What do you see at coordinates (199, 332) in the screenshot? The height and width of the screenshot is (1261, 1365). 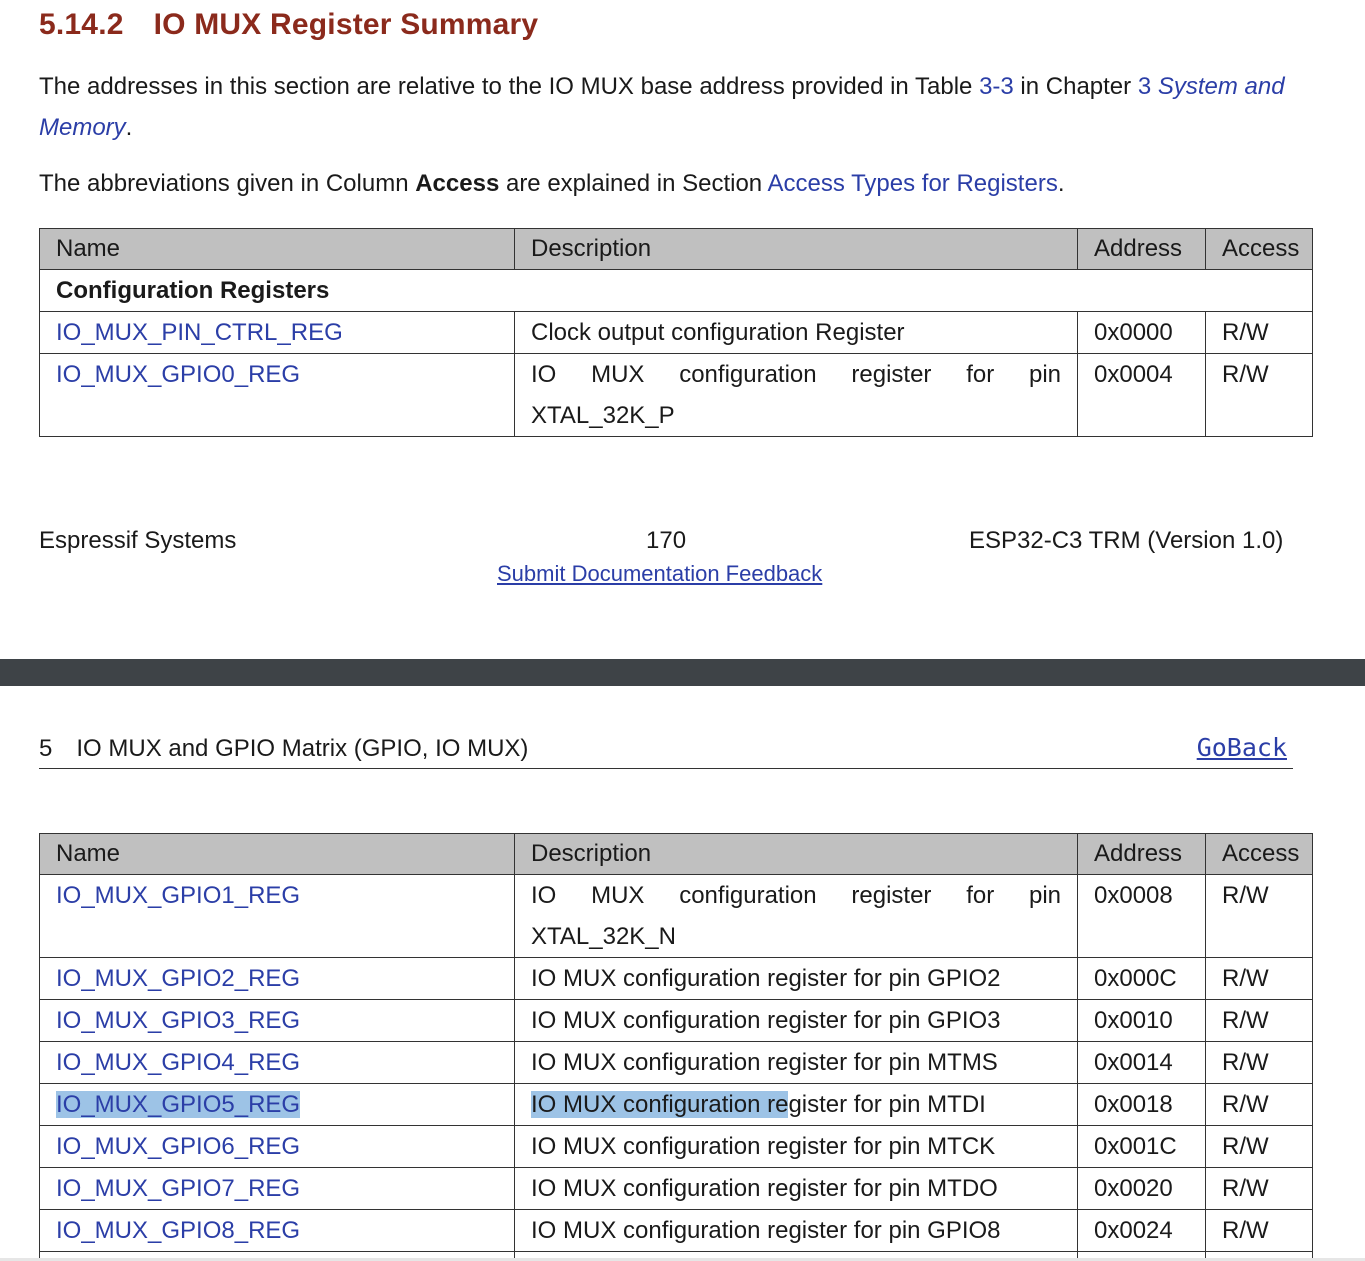 I see `register-link: IO_MUX_PIN_CTRL_REG` at bounding box center [199, 332].